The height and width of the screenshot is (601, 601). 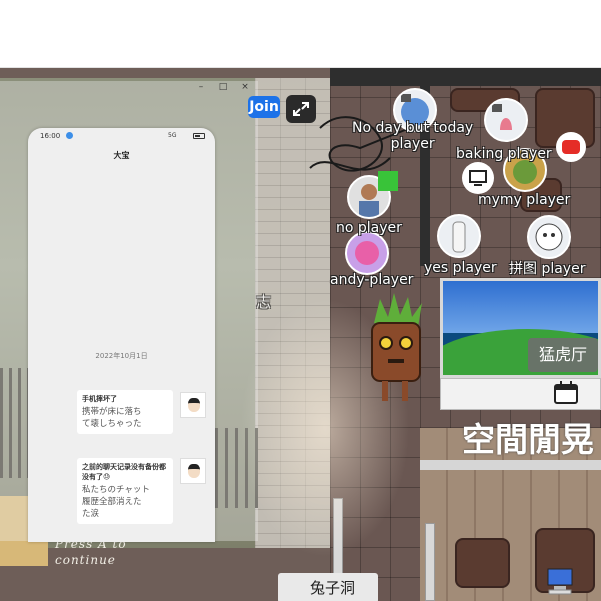 I want to click on chat-message: 手机摔坏了 携帯が床に落ち て壊しちゃった, so click(x=125, y=412).